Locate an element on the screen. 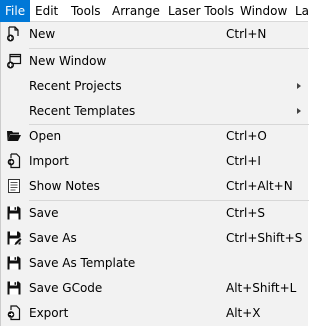 This screenshot has height=326, width=320. menu-item-export: Export Alt+X is located at coordinates (155, 313).